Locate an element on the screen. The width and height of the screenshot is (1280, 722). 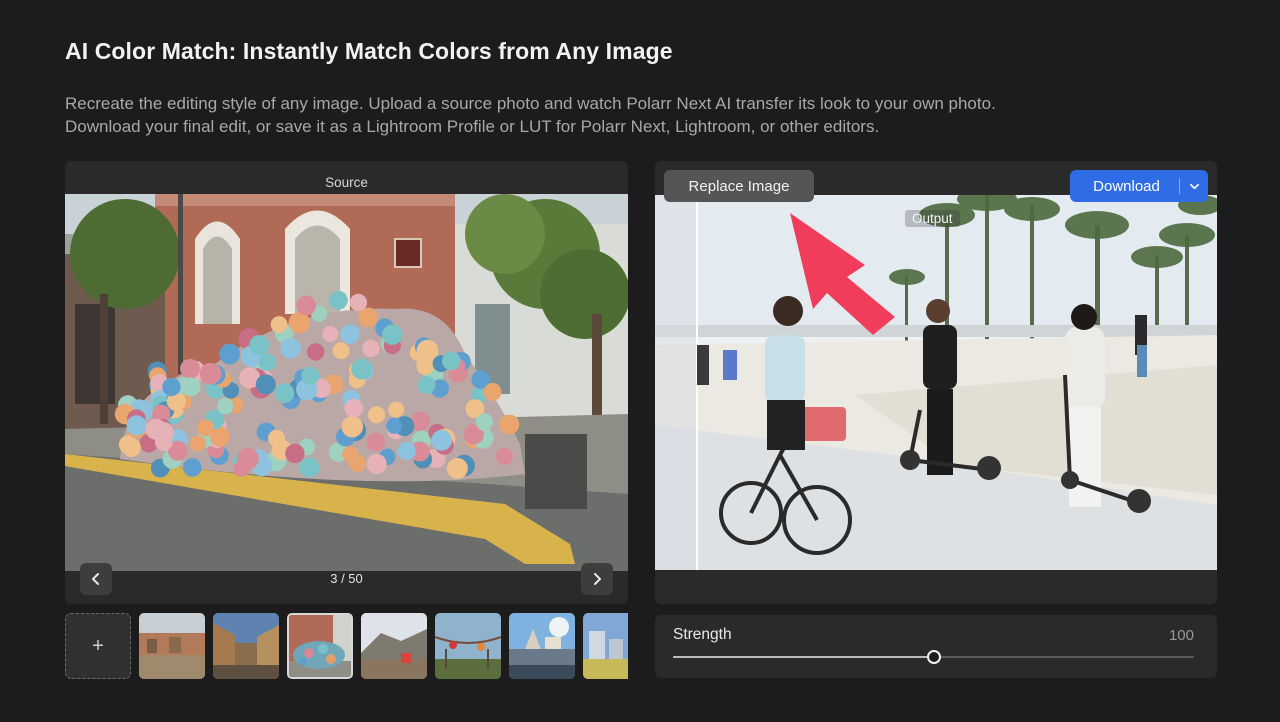
chevron-right-icon is located at coordinates (597, 579).